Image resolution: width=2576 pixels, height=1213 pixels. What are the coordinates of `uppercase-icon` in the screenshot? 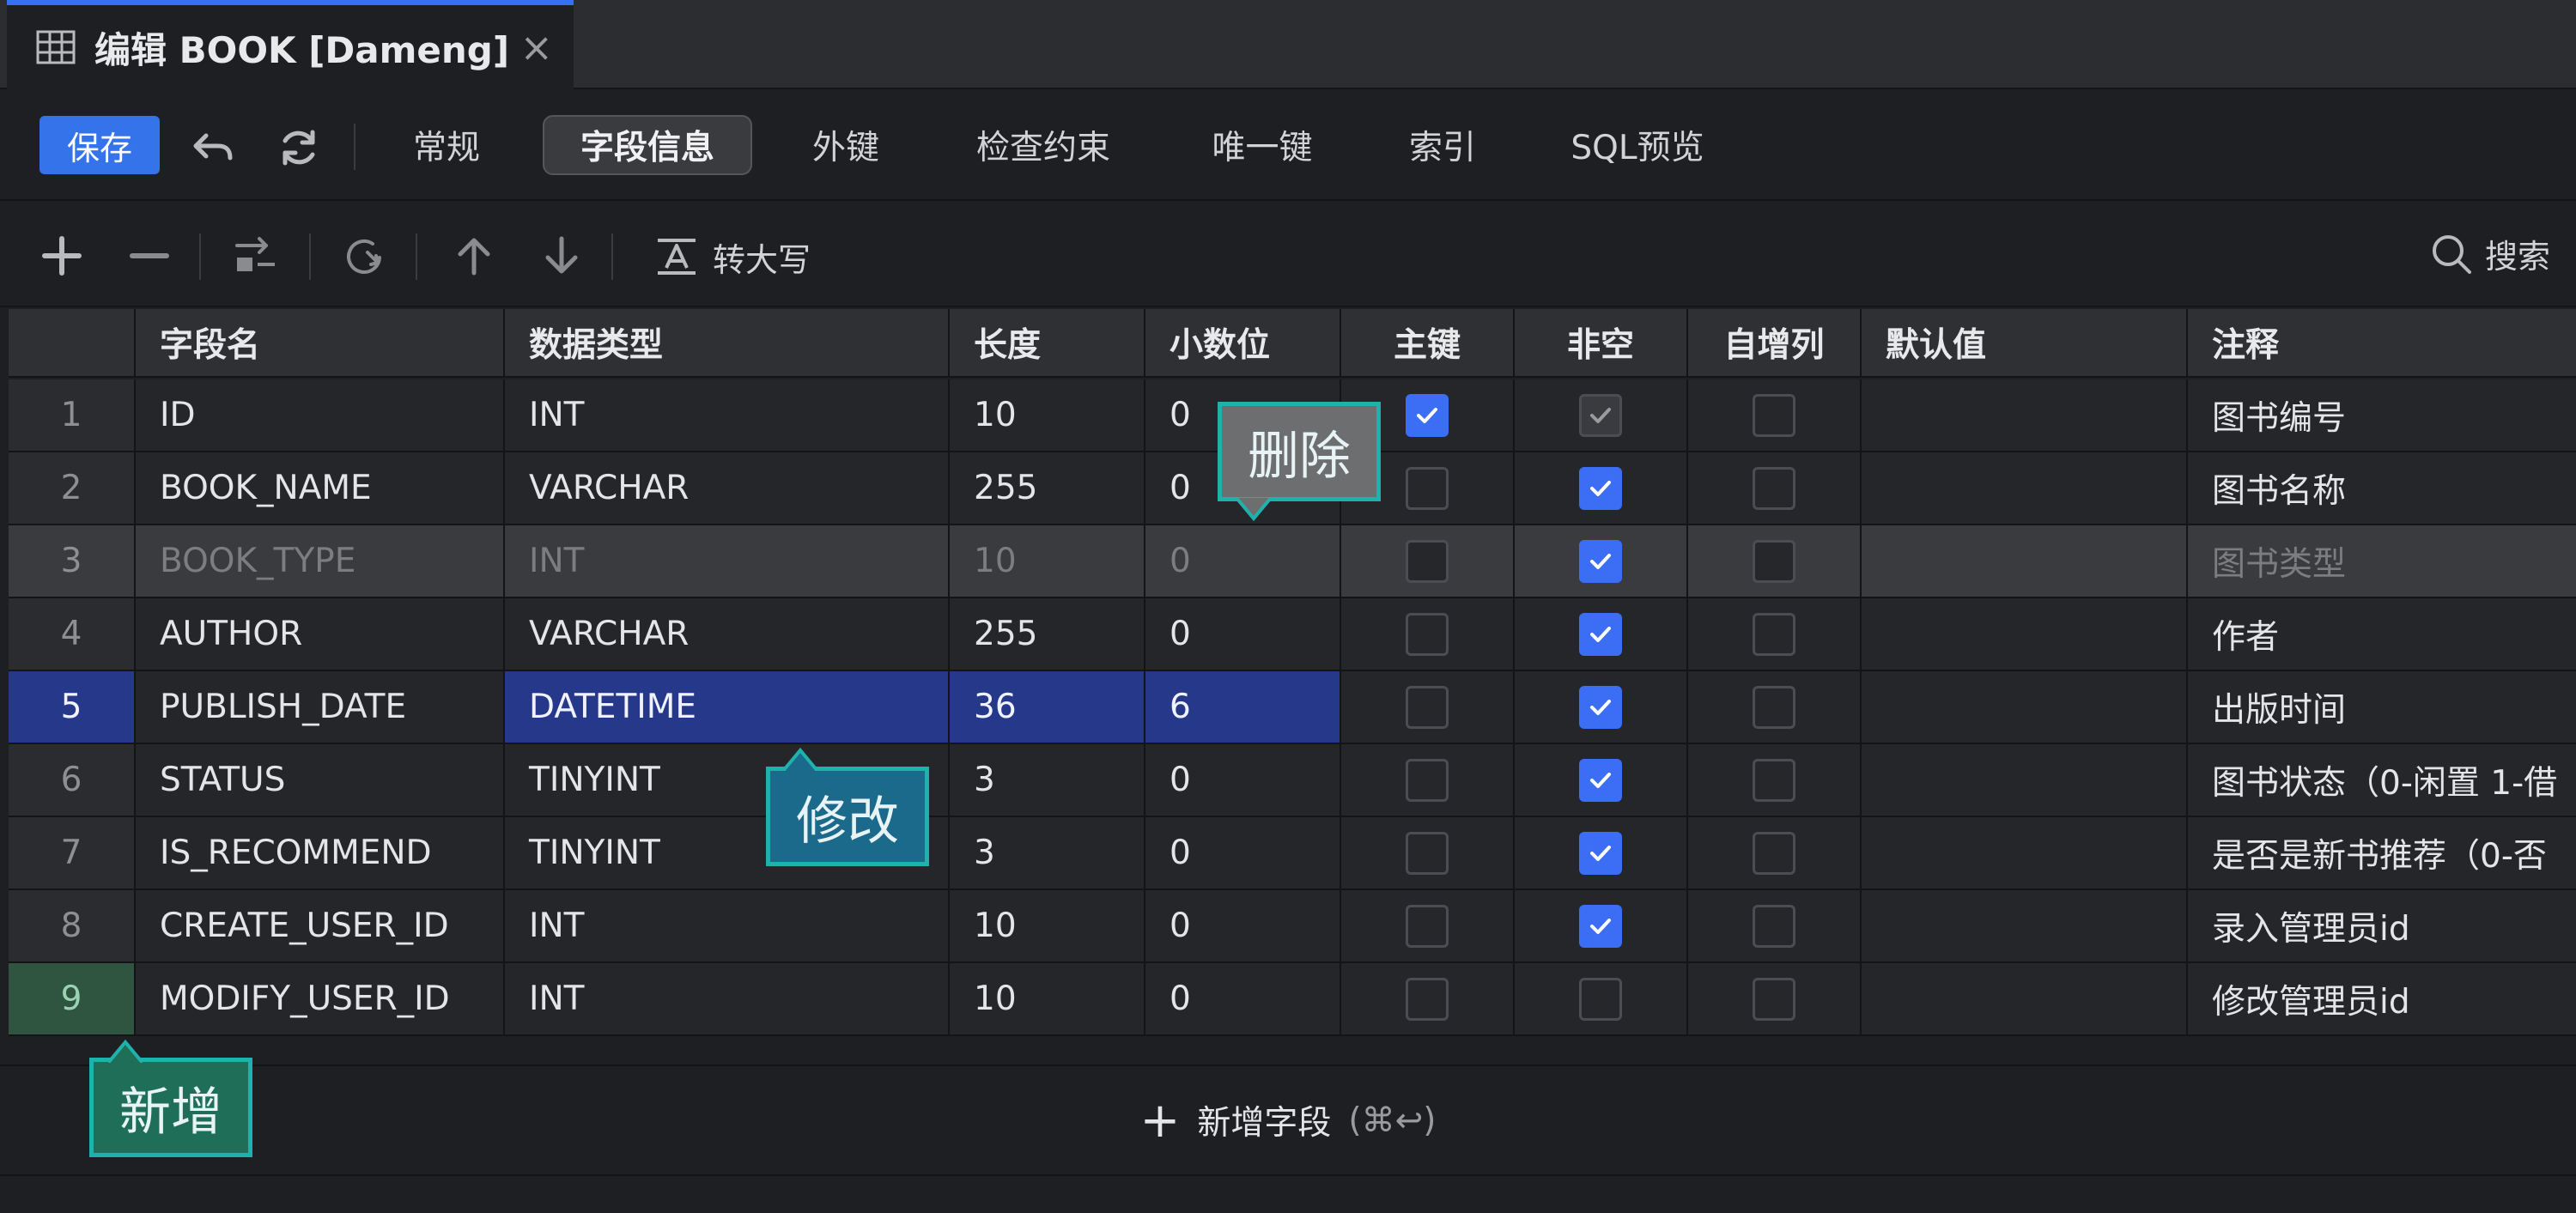 It's located at (677, 256).